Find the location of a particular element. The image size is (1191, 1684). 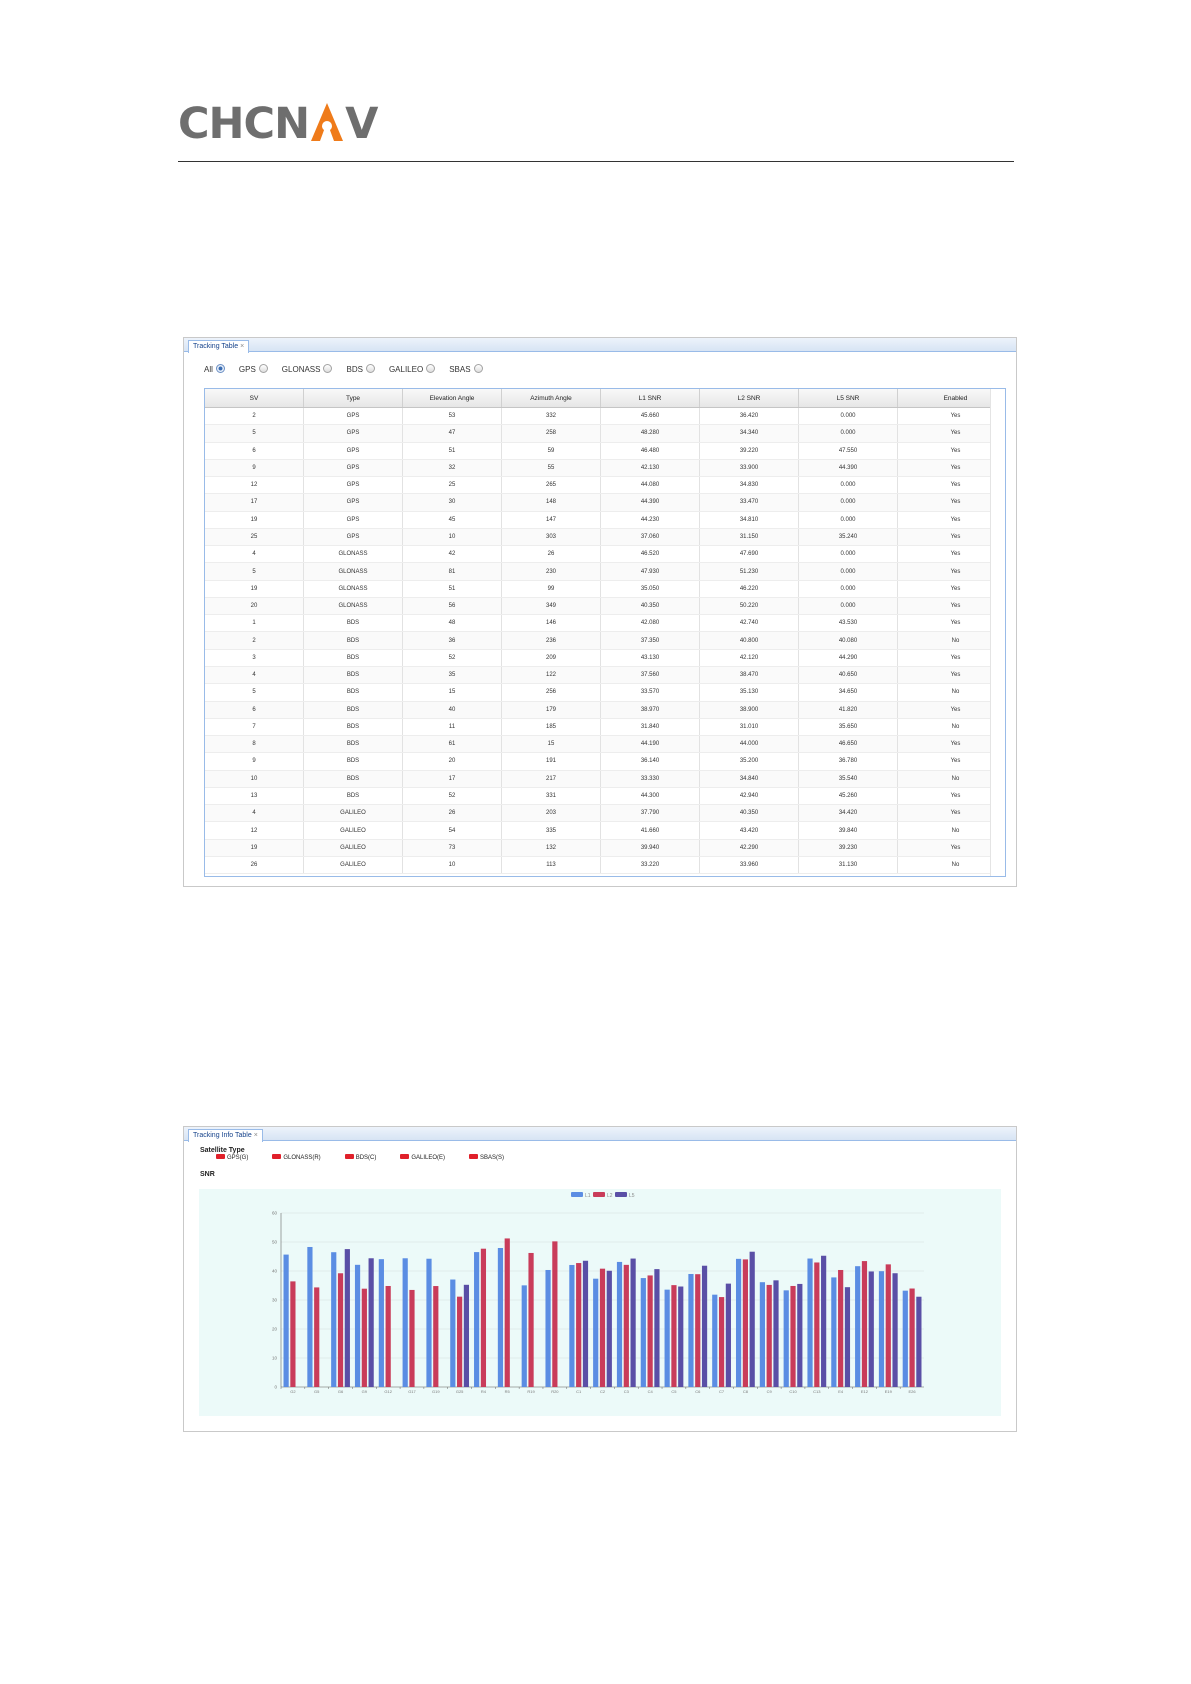

satellite-type-item: GALILEO(E) is located at coordinates (422, 1157).